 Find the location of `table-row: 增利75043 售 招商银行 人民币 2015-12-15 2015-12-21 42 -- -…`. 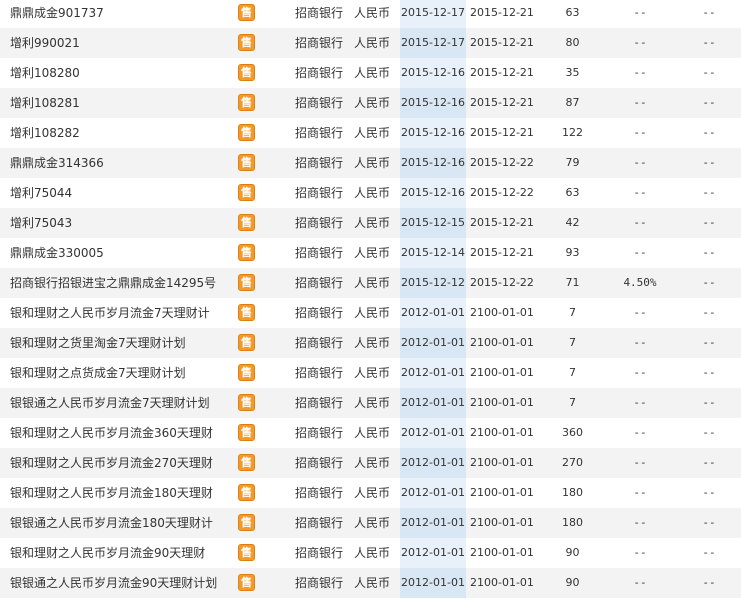

table-row: 增利75043 售 招商银行 人民币 2015-12-15 2015-12-21 42 -- -… is located at coordinates (370, 223).